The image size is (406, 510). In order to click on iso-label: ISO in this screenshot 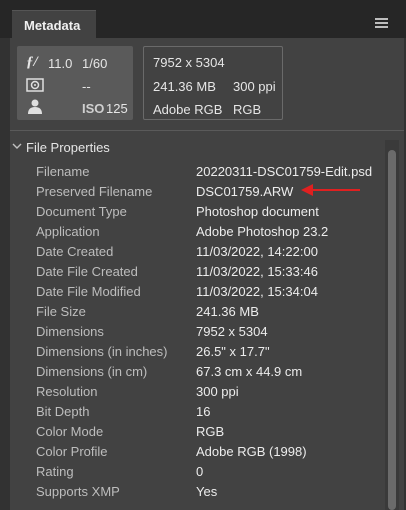, I will do `click(93, 108)`.